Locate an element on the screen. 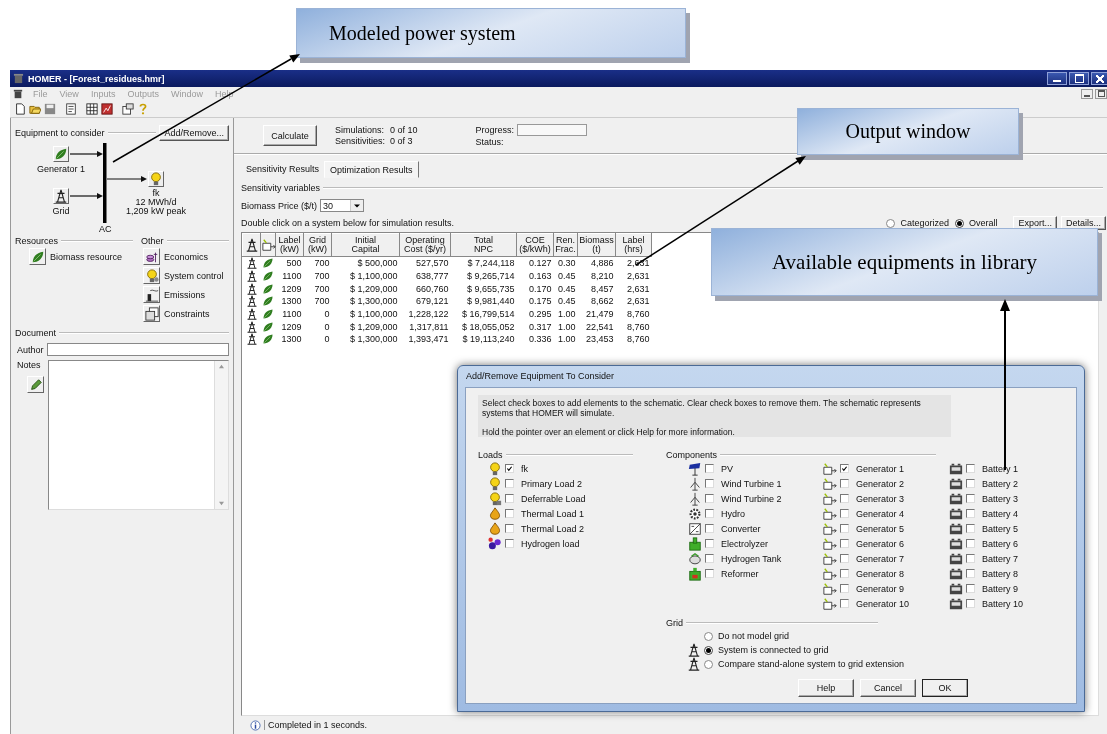 Image resolution: width=1107 pixels, height=734 pixels. radio-label: Overall is located at coordinates (983, 223).